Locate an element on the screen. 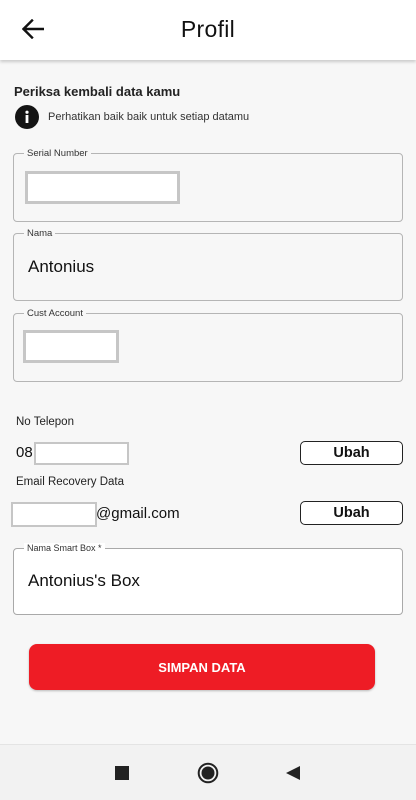  save-data-button: SIMPAN DATA is located at coordinates (202, 667).